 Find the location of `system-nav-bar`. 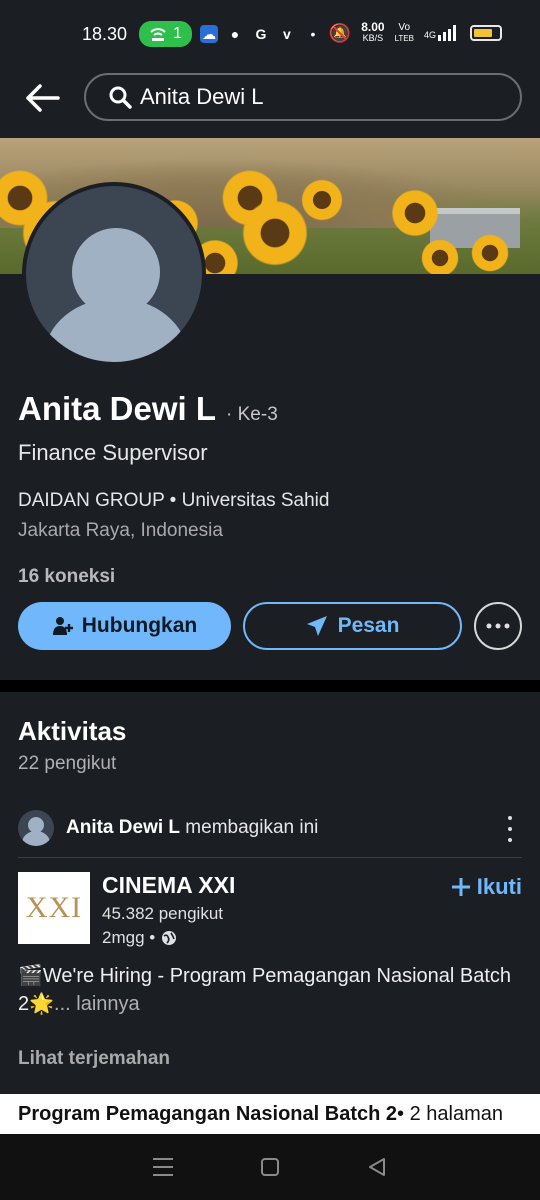

system-nav-bar is located at coordinates (270, 1167).